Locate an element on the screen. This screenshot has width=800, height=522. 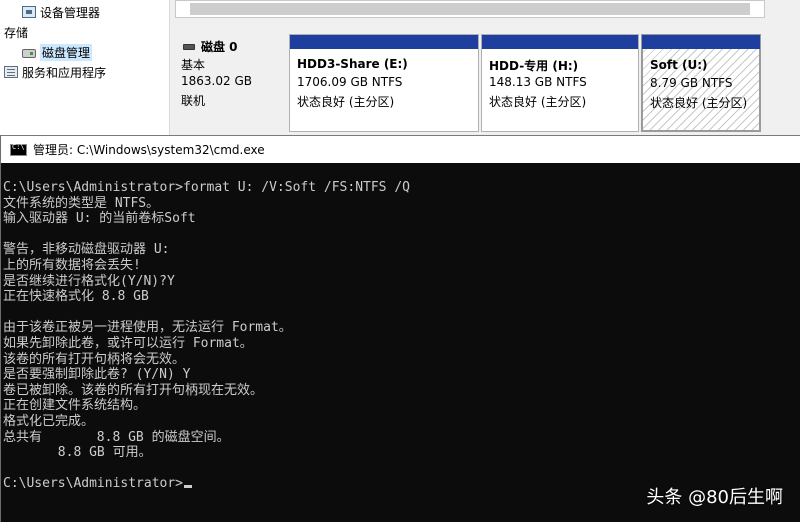
device-manager-icon is located at coordinates (29, 12).